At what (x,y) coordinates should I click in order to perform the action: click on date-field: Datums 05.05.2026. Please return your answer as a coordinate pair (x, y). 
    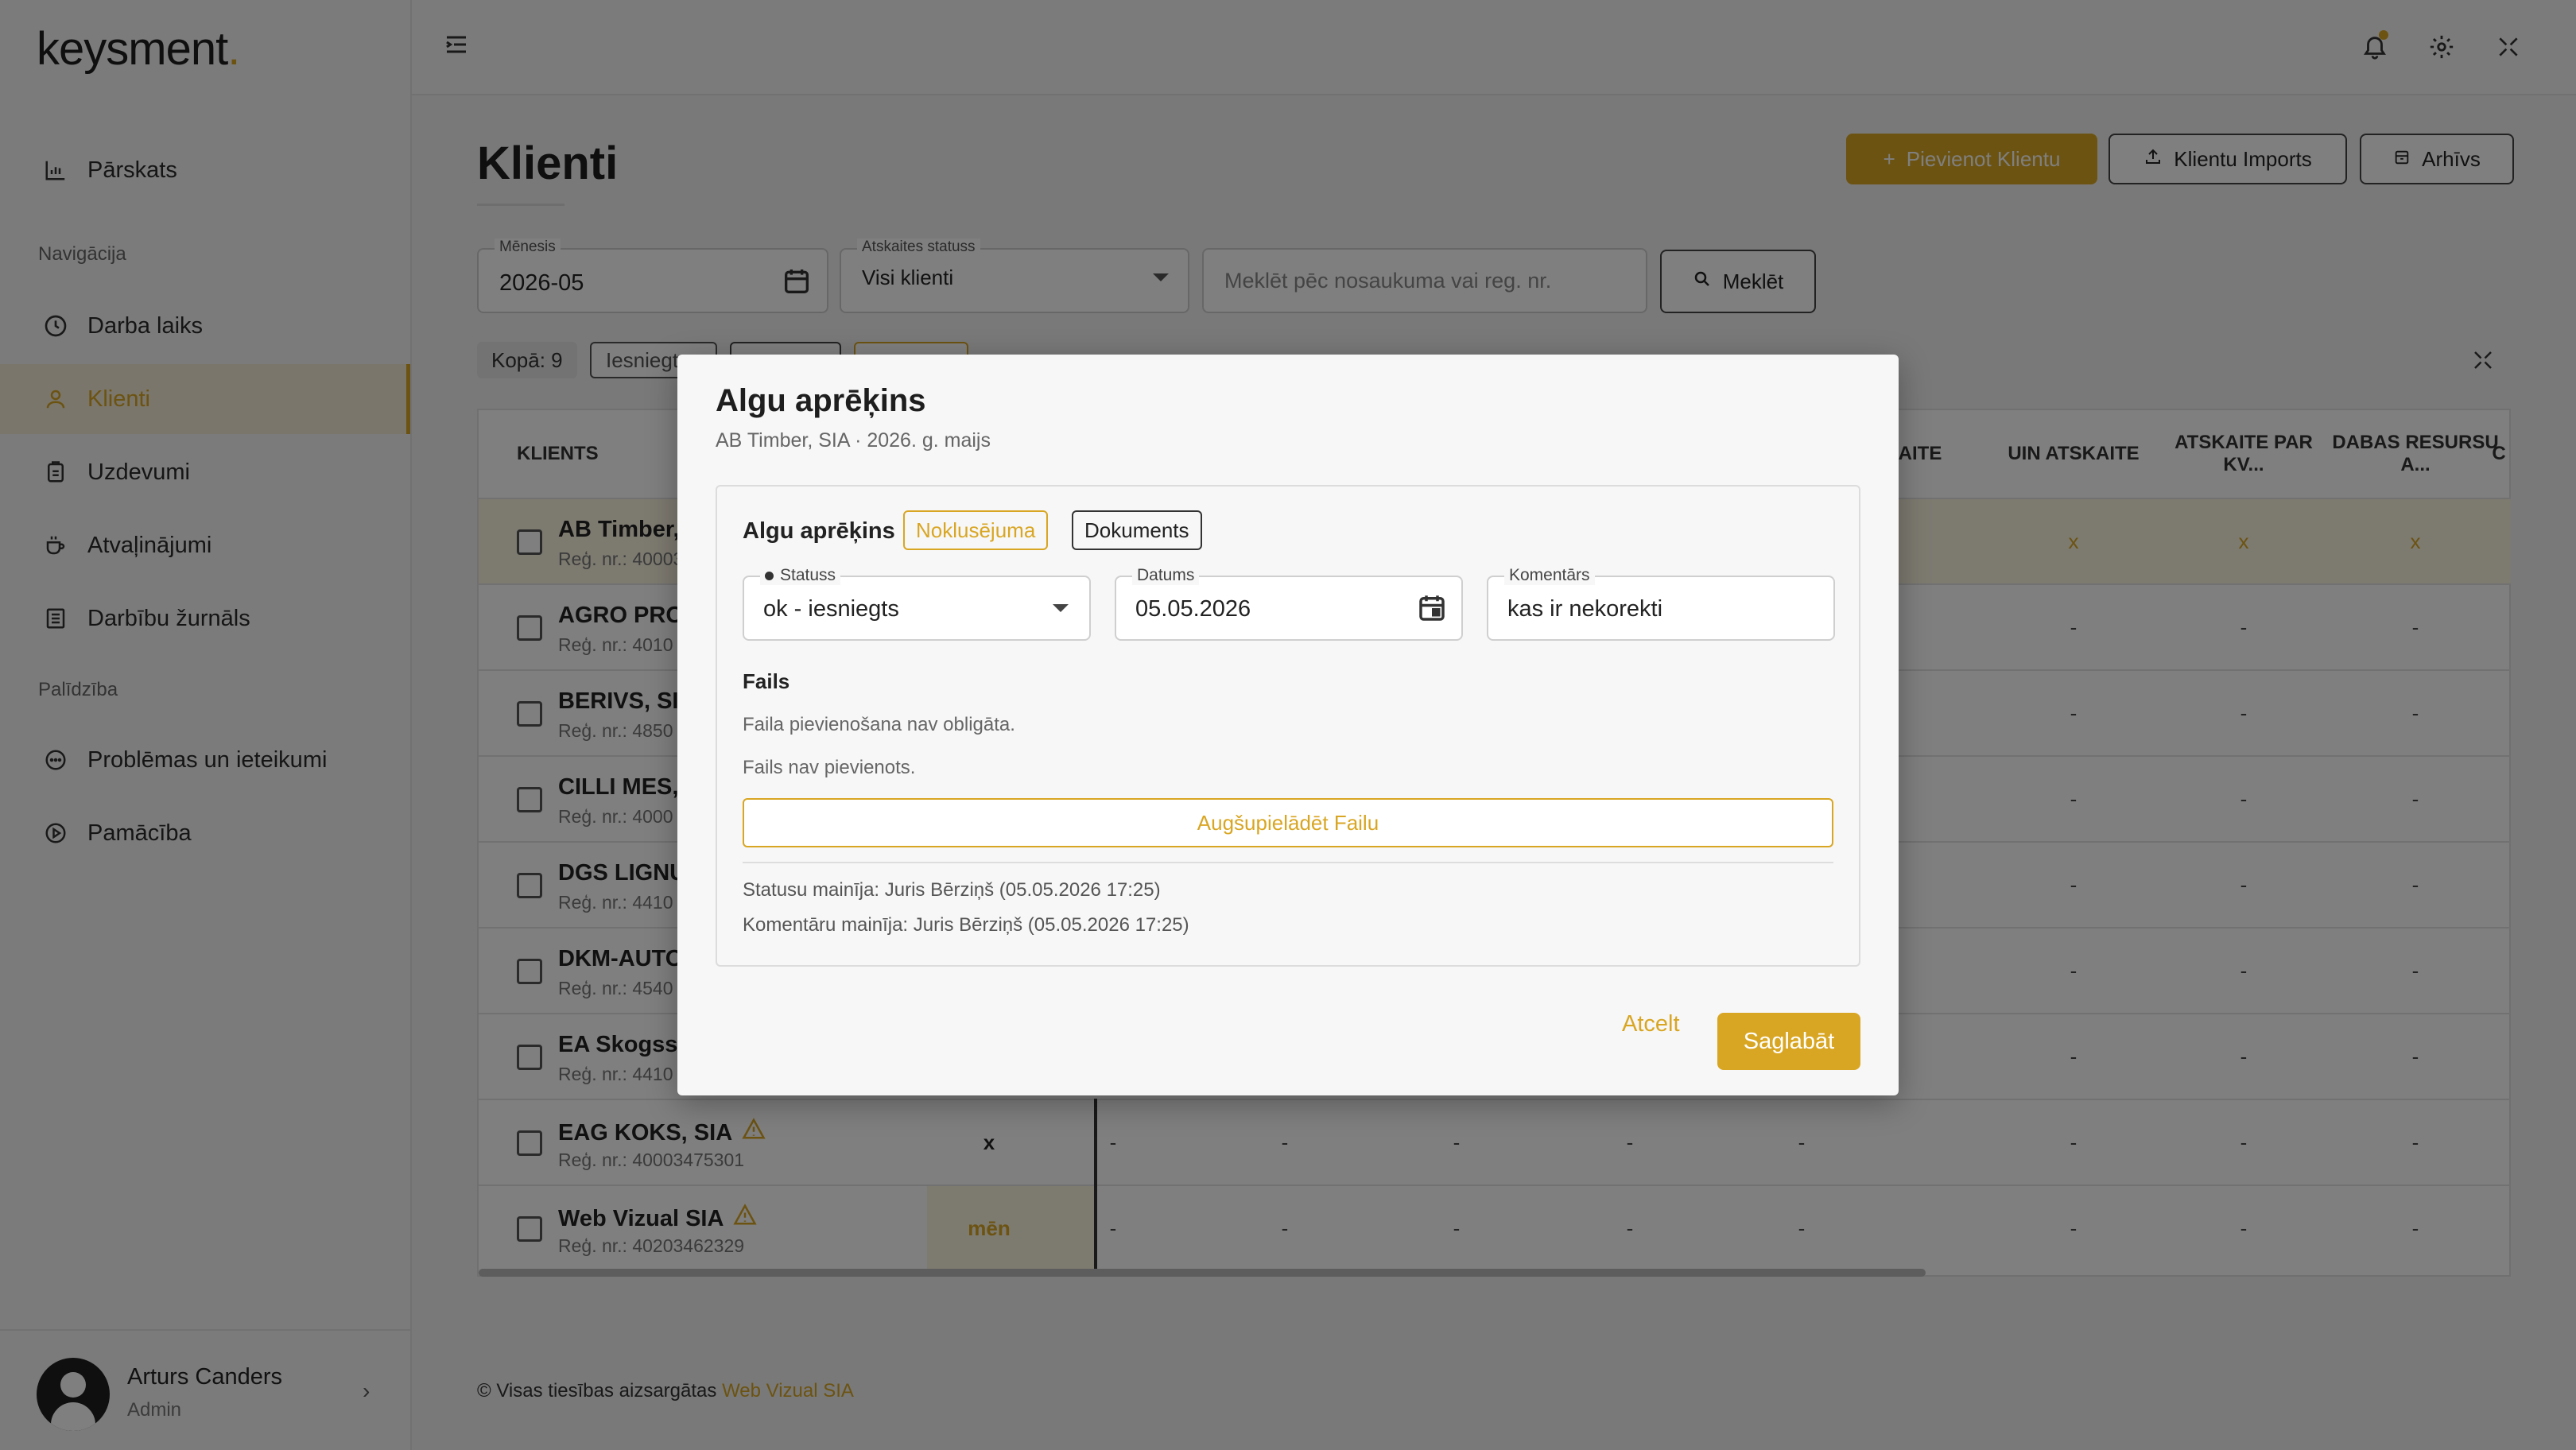
    Looking at the image, I should click on (1289, 603).